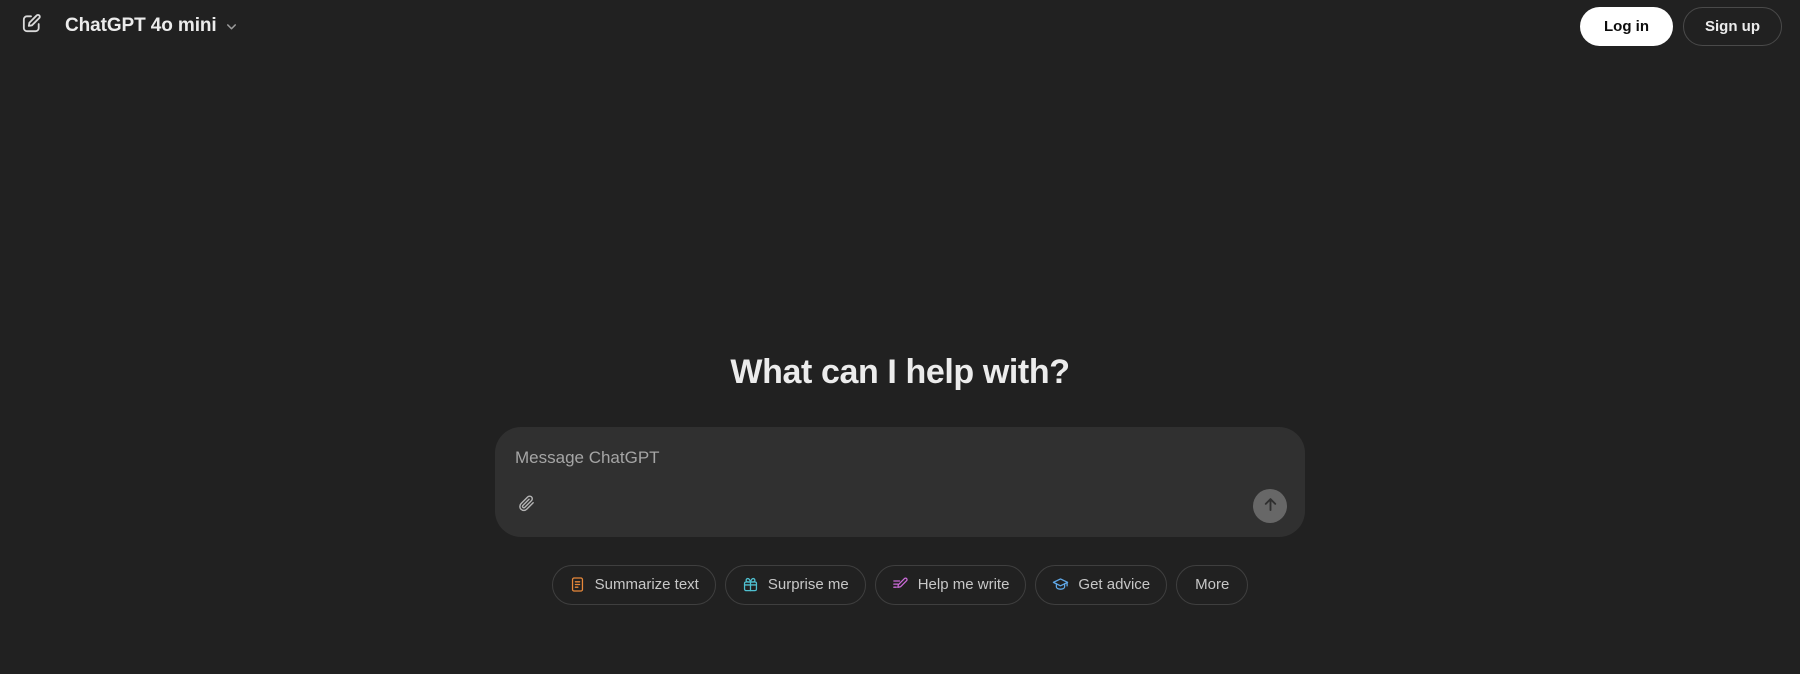 The height and width of the screenshot is (674, 1800). I want to click on pencil-lines-icon, so click(900, 584).